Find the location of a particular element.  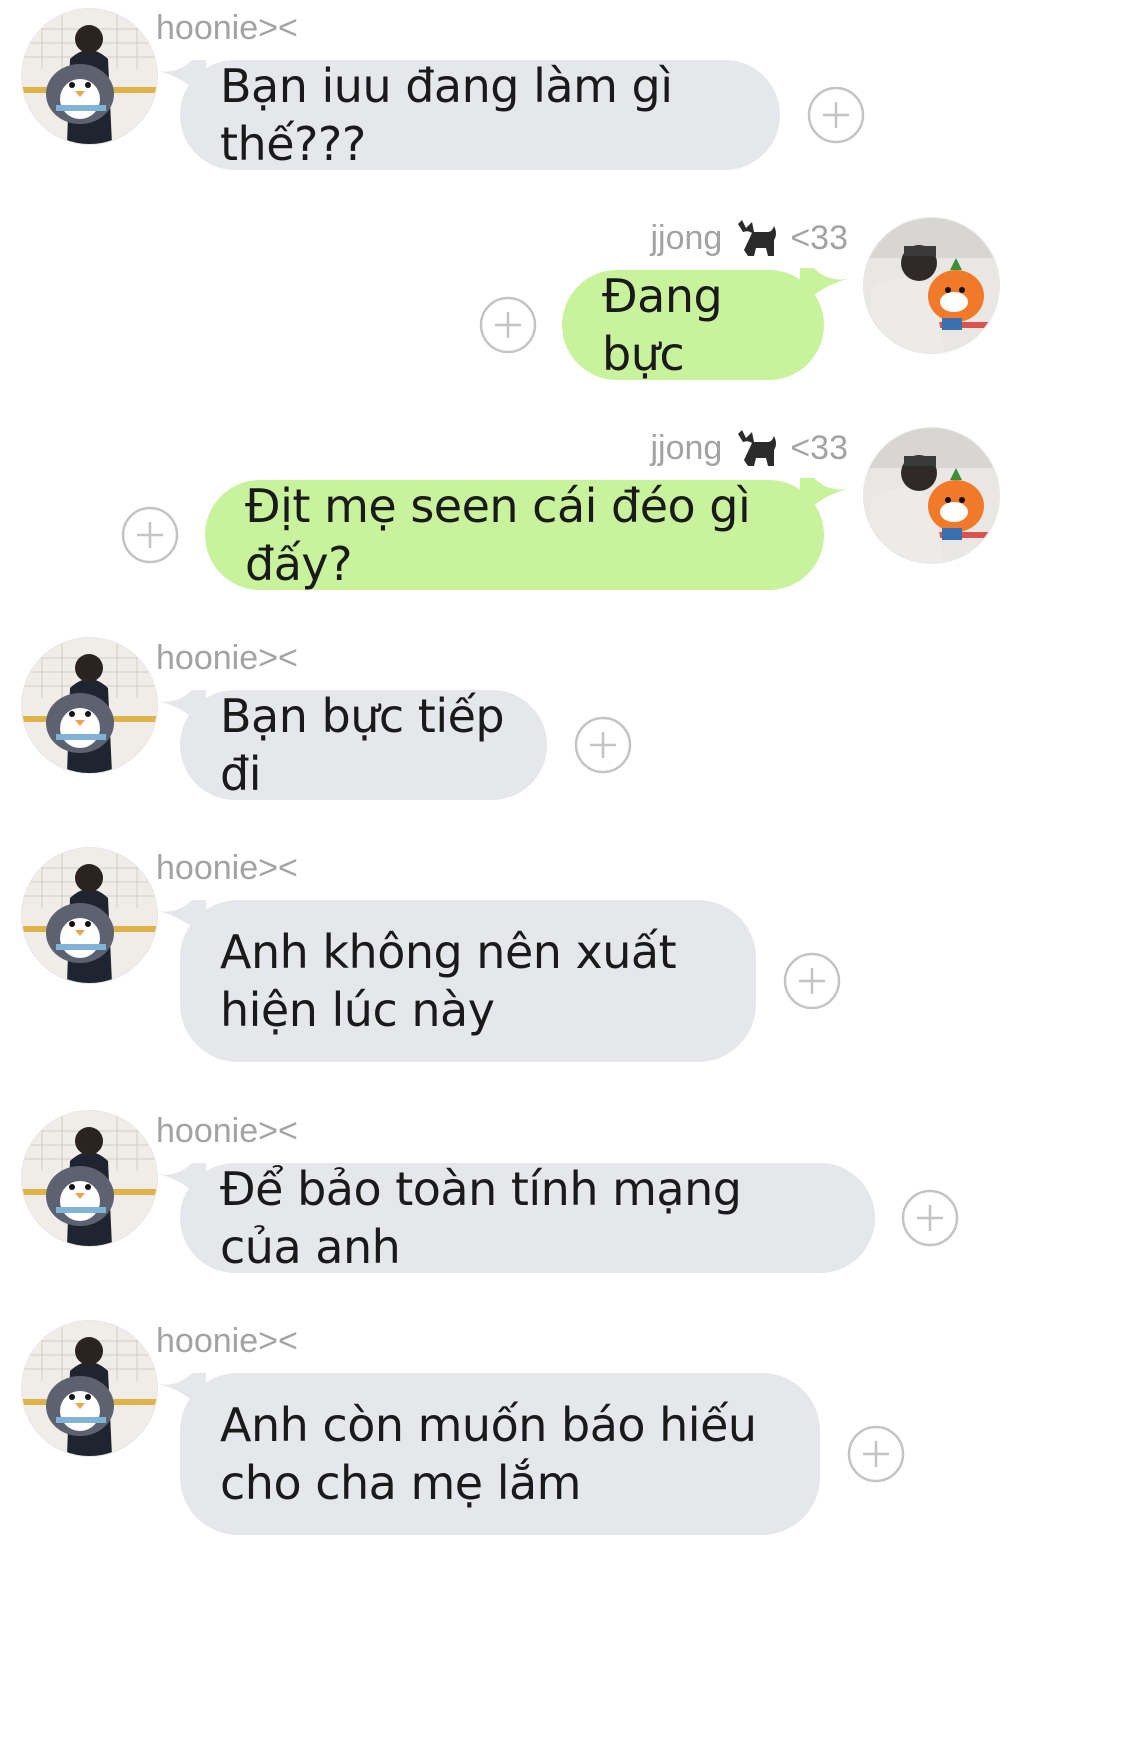

message-text: Đang bực is located at coordinates (662, 325).